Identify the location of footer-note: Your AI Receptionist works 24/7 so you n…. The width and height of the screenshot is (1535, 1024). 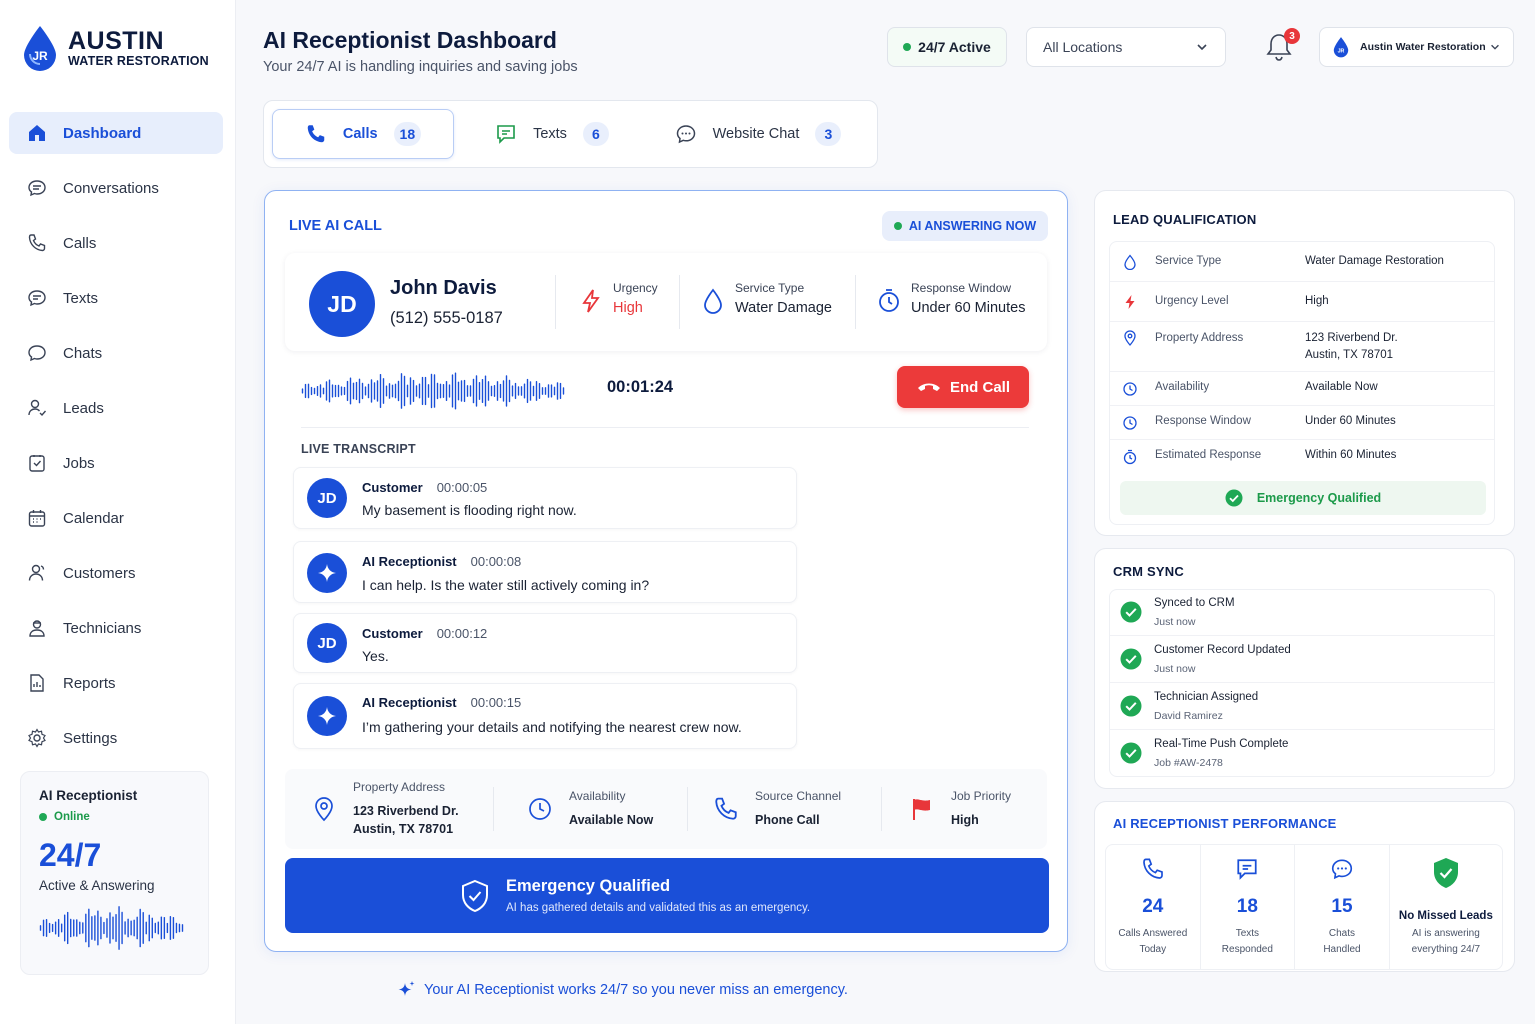
(622, 990).